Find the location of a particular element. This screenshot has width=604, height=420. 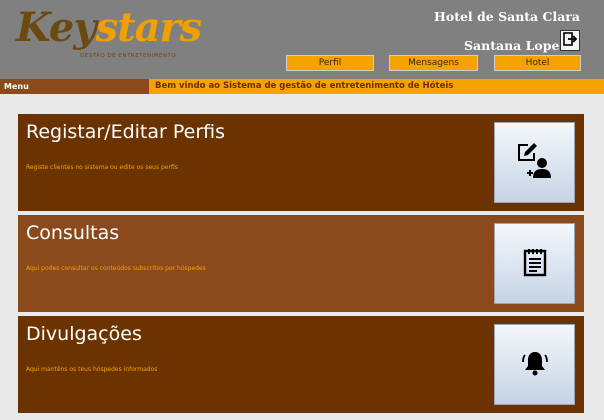

logo-subtitle: GESTÃO DE ENTRETENIMENTO is located at coordinates (128, 56).